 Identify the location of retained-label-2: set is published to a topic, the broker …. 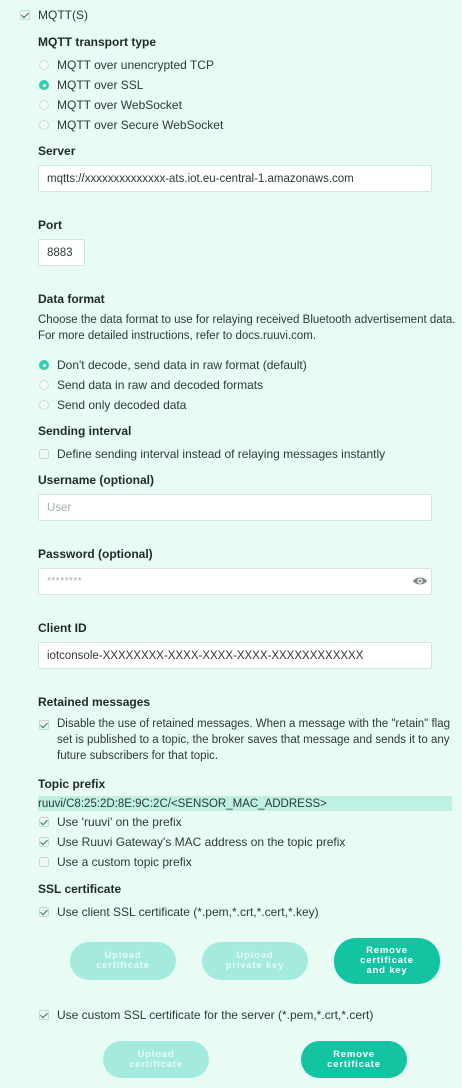
(253, 740).